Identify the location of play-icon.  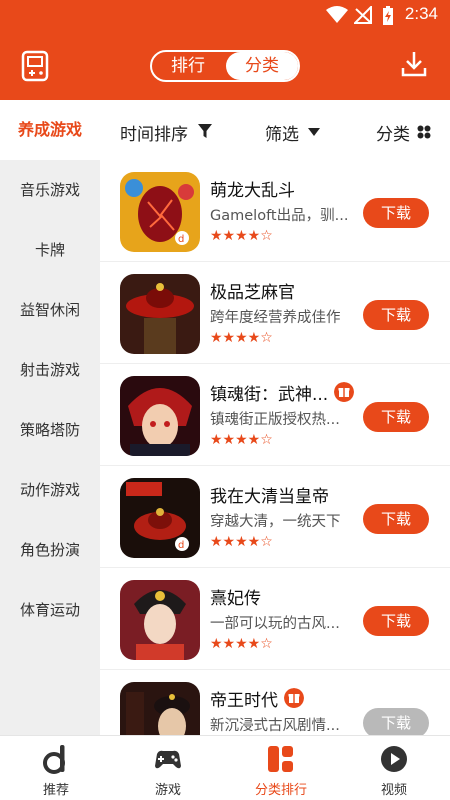
(394, 759).